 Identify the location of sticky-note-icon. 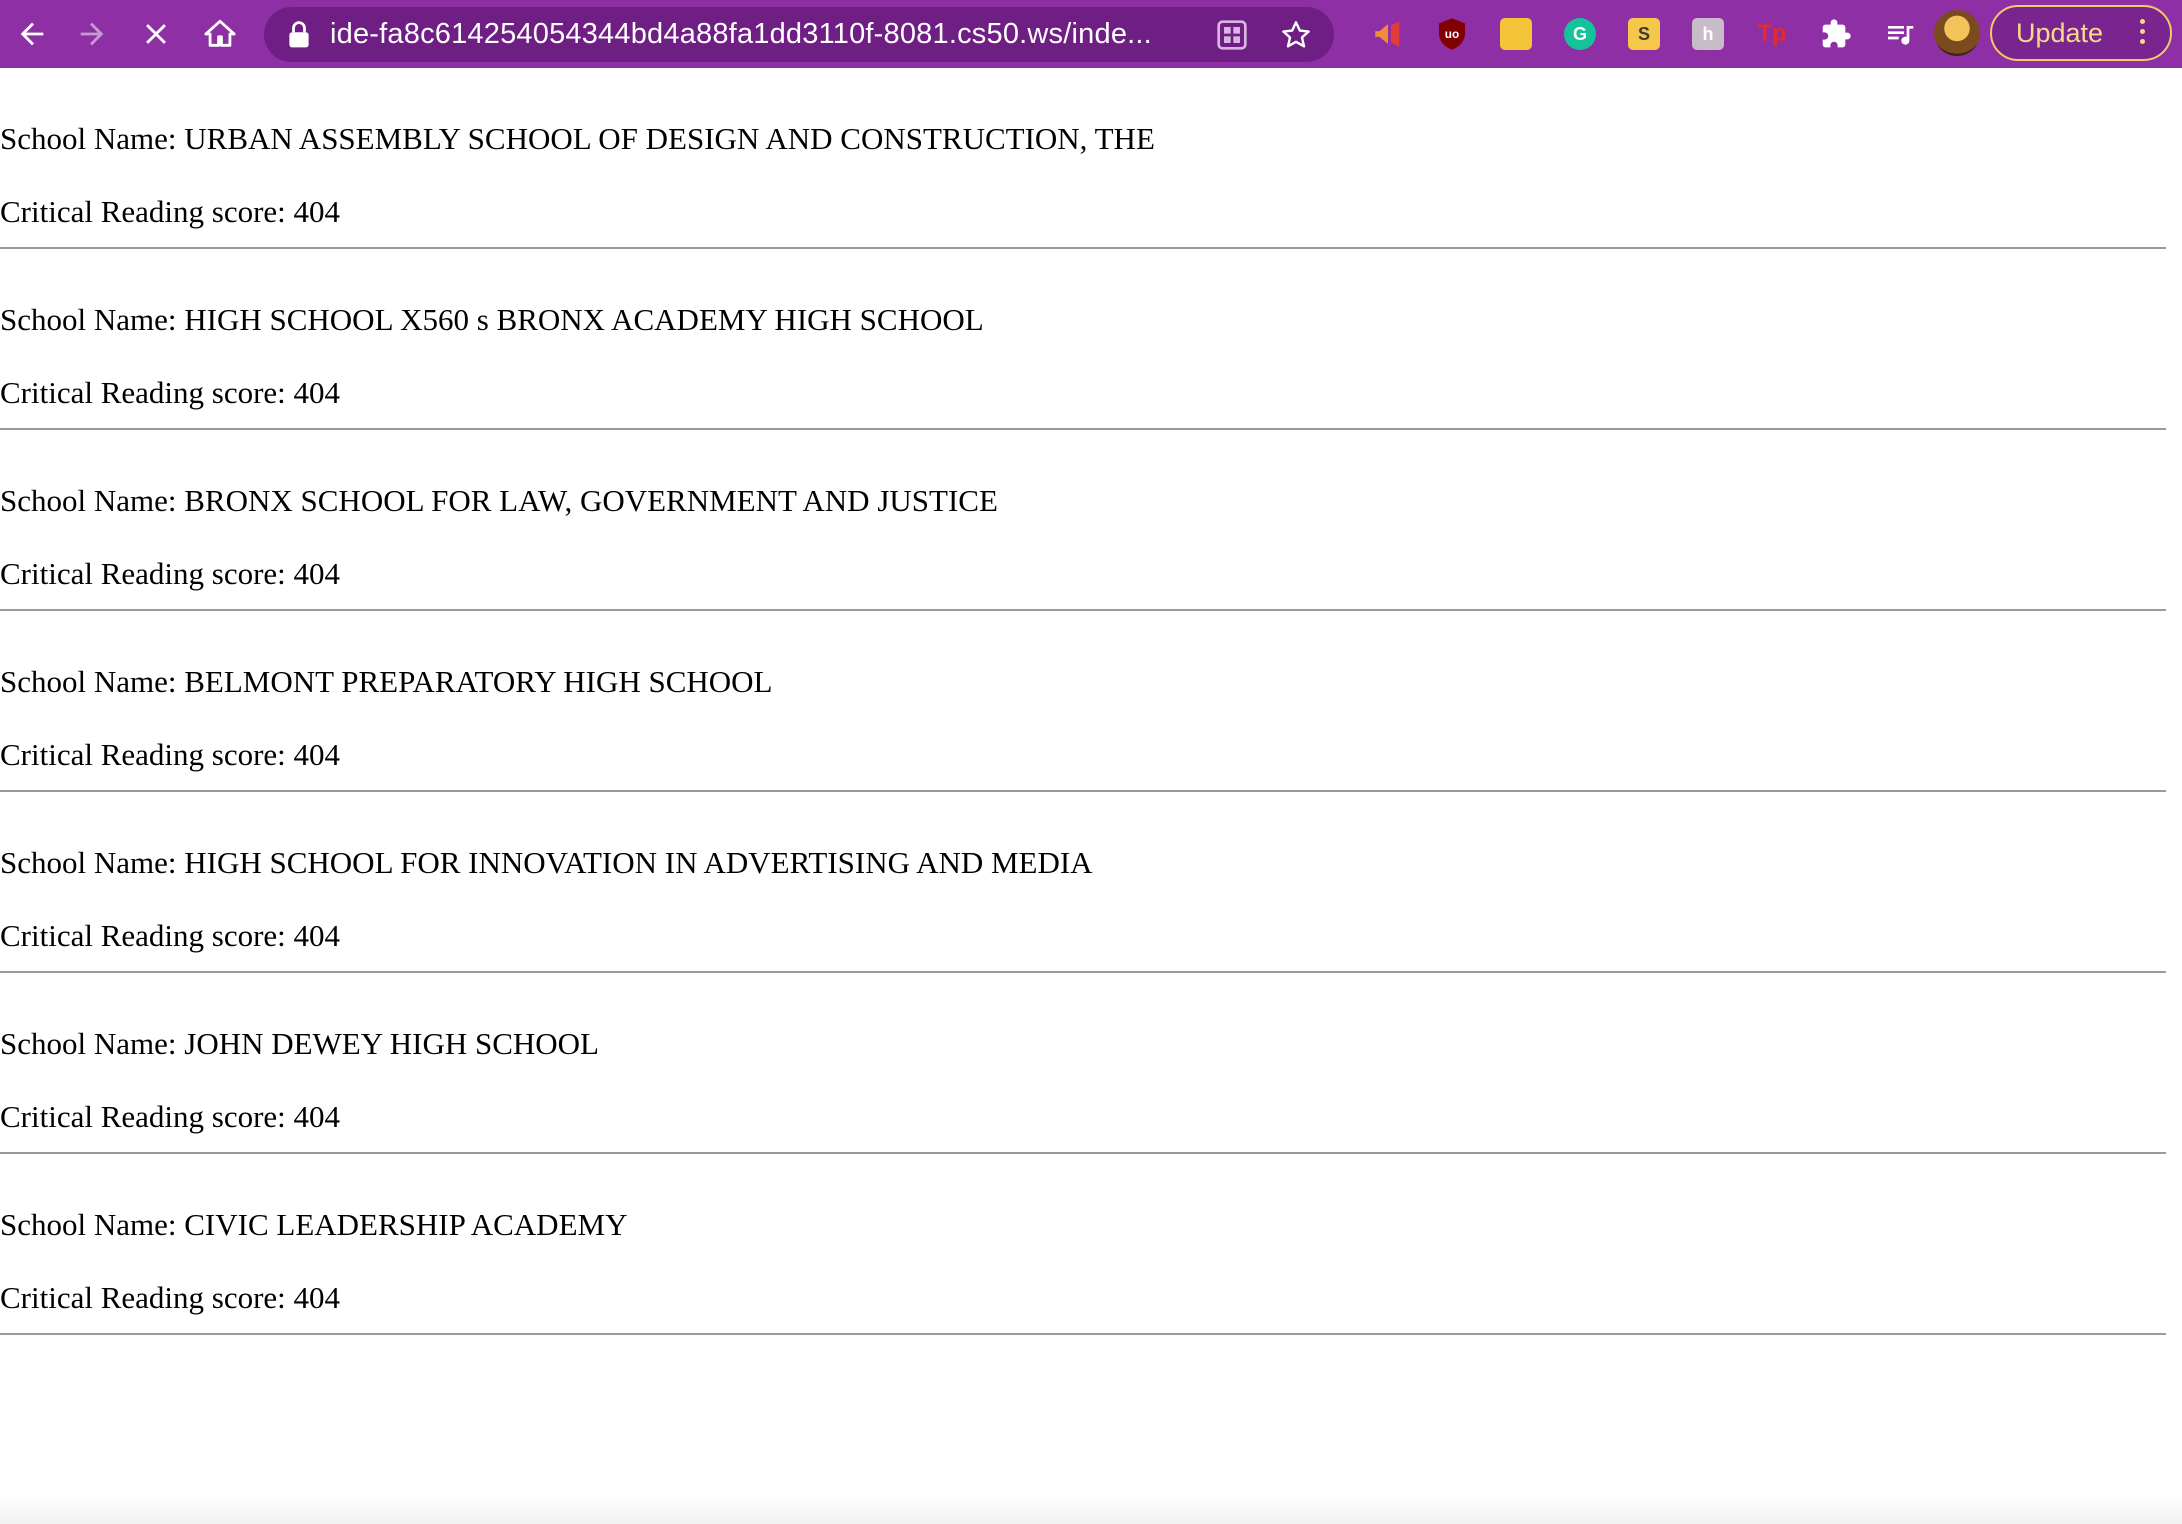
(1516, 34).